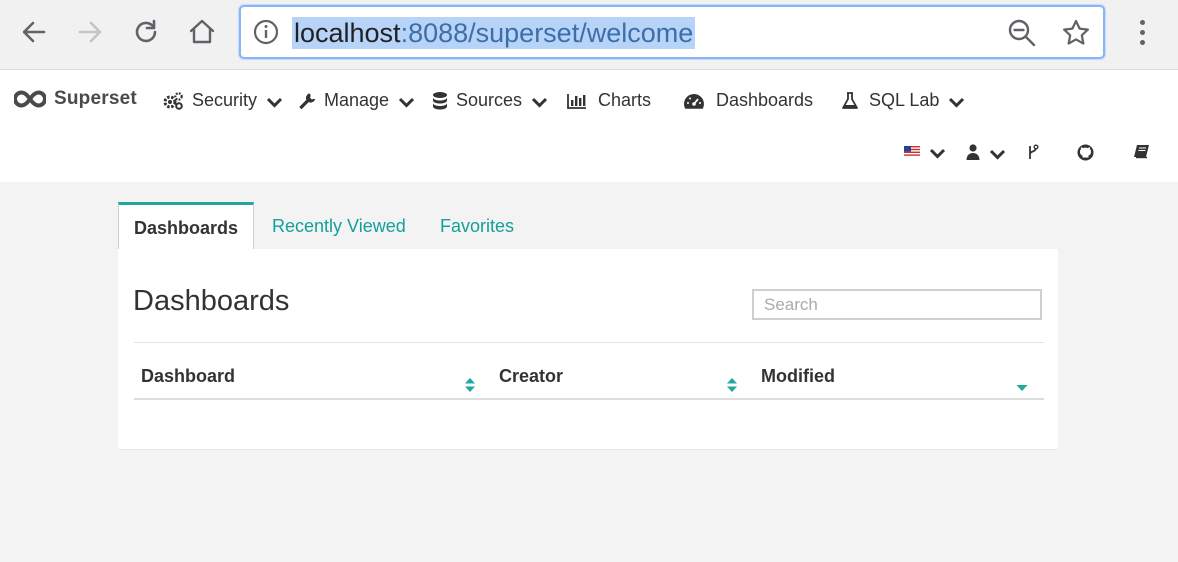  I want to click on panel-title: Dashboards, so click(211, 301).